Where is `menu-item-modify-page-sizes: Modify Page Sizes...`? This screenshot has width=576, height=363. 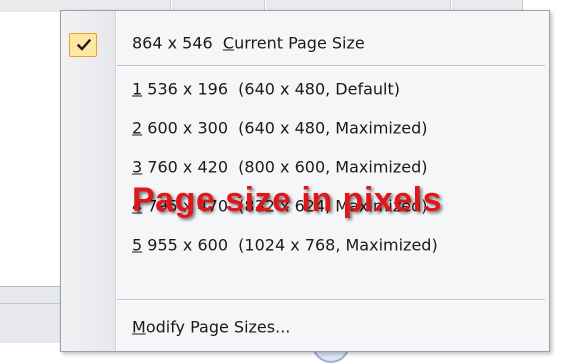 menu-item-modify-page-sizes: Modify Page Sizes... is located at coordinates (305, 327).